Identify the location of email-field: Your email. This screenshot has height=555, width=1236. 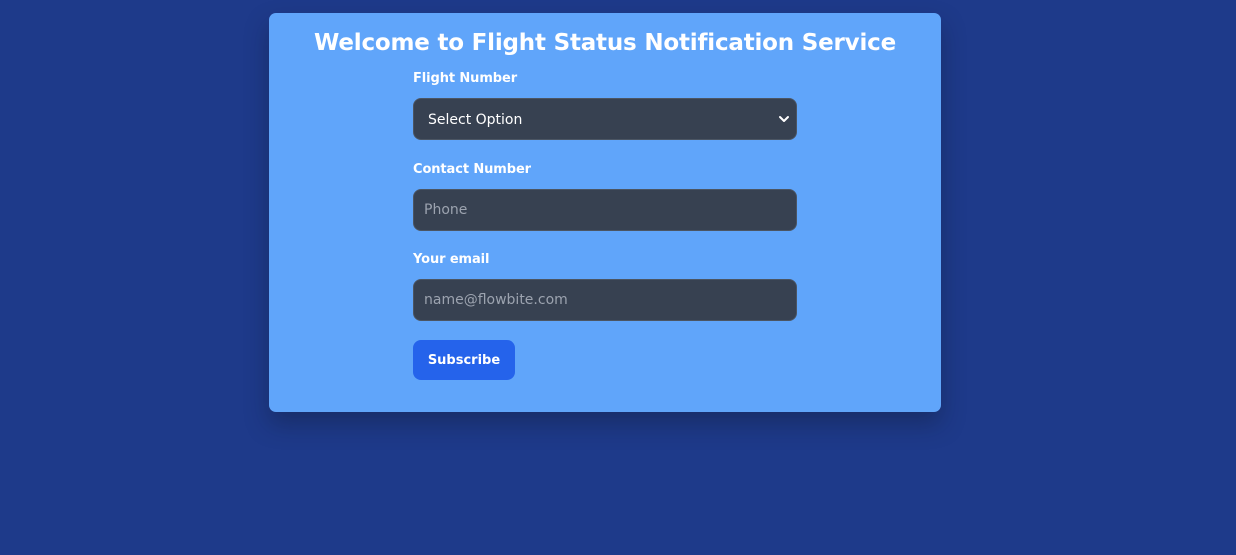
(605, 286).